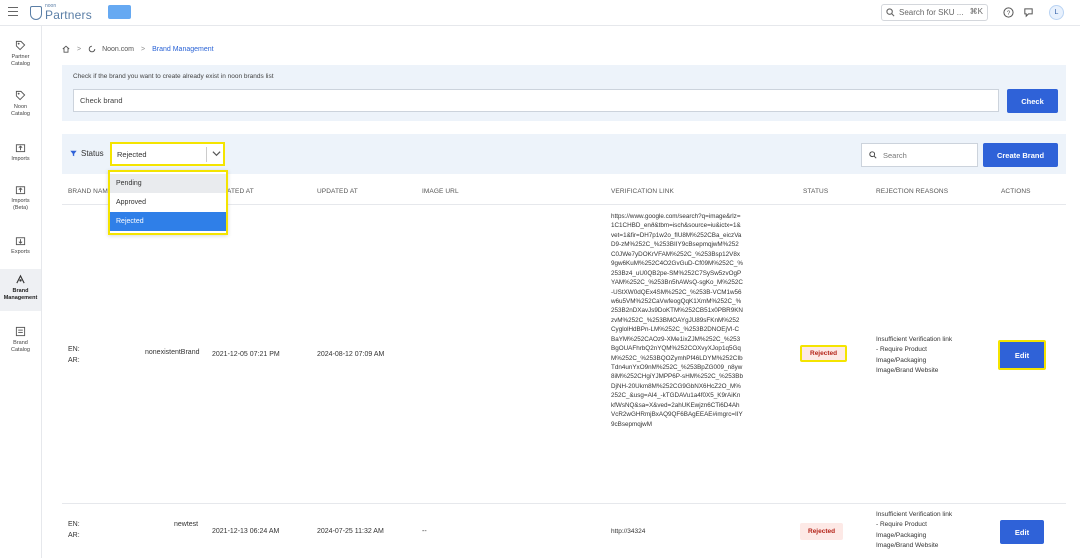 The width and height of the screenshot is (1080, 558). Describe the element at coordinates (92, 153) in the screenshot. I see `status-label: Status` at that location.